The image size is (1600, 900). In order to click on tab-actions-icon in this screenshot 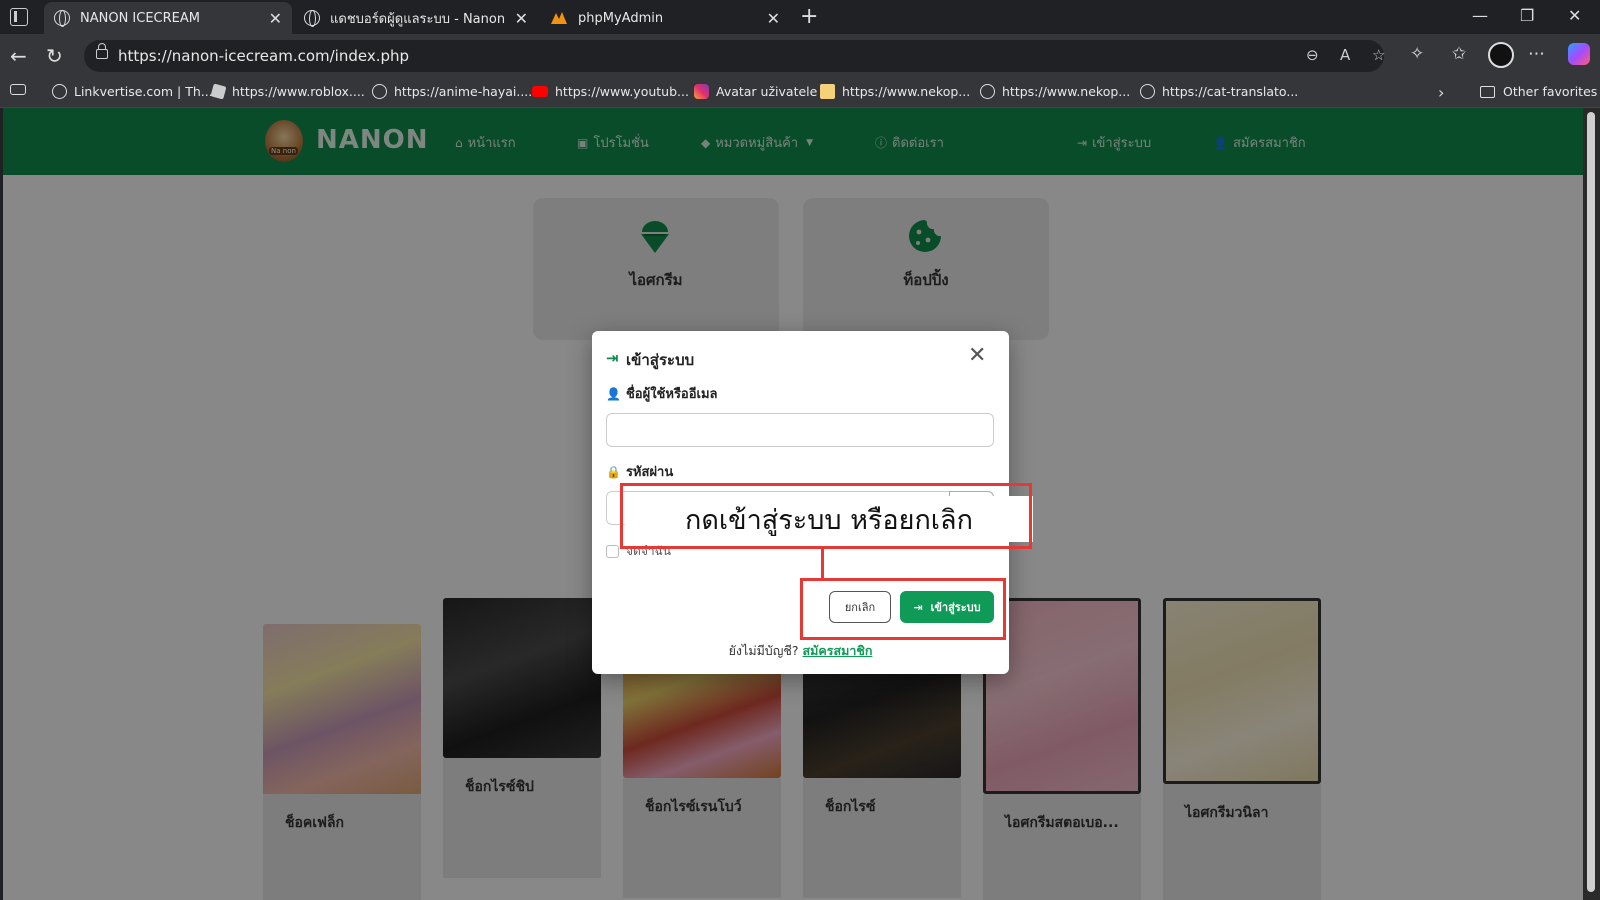, I will do `click(19, 17)`.